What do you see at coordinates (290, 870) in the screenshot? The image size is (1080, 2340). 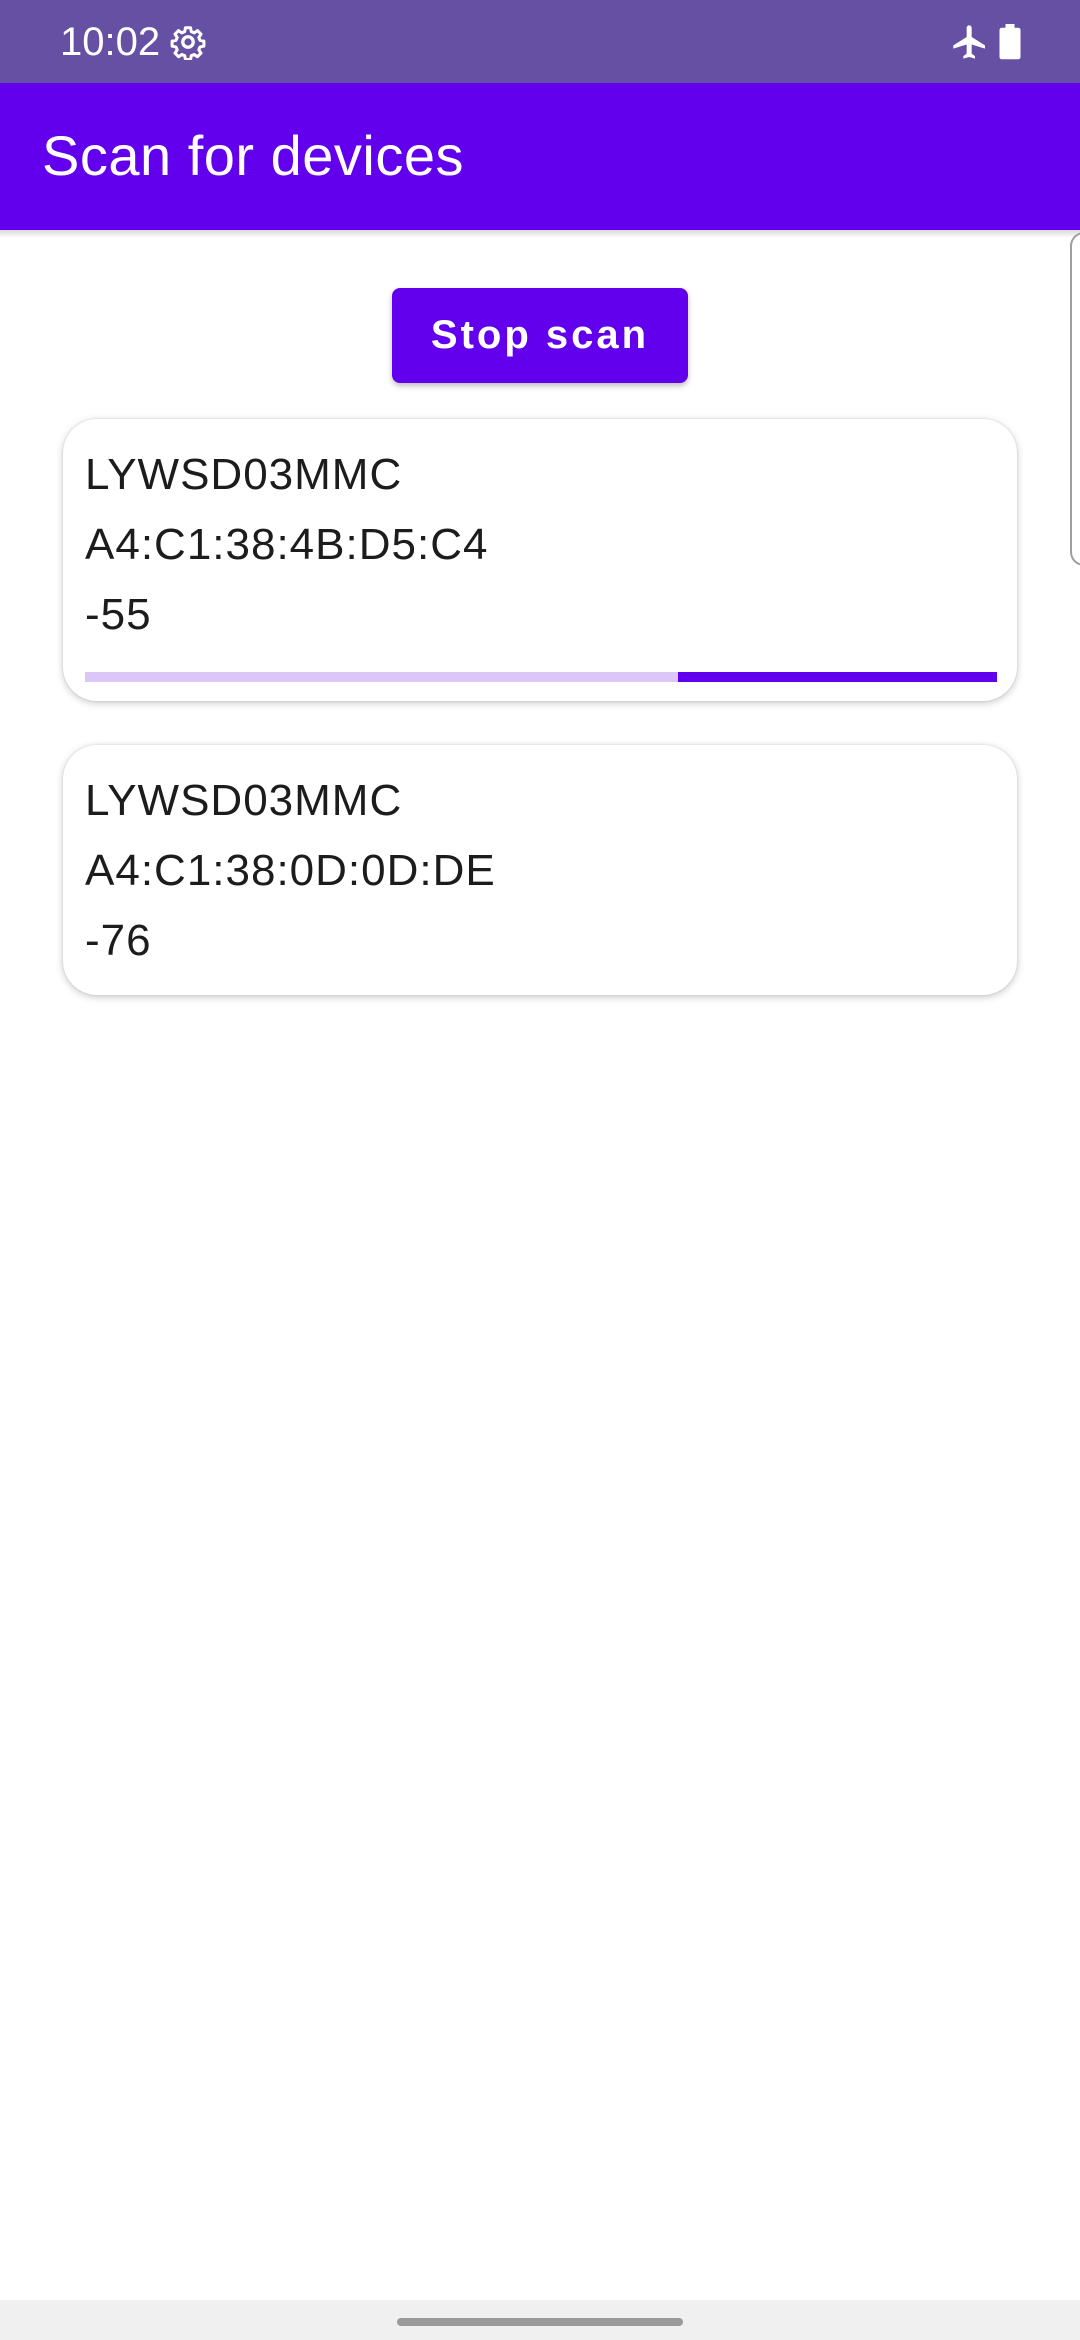 I see `device-mac-address: A4:C1:38:0D:0D:DE` at bounding box center [290, 870].